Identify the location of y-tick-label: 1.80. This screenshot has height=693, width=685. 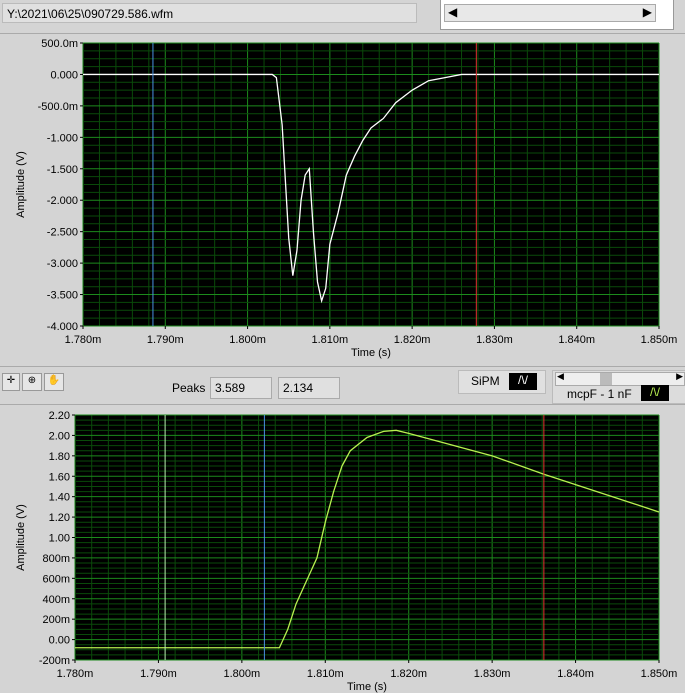
(59, 457).